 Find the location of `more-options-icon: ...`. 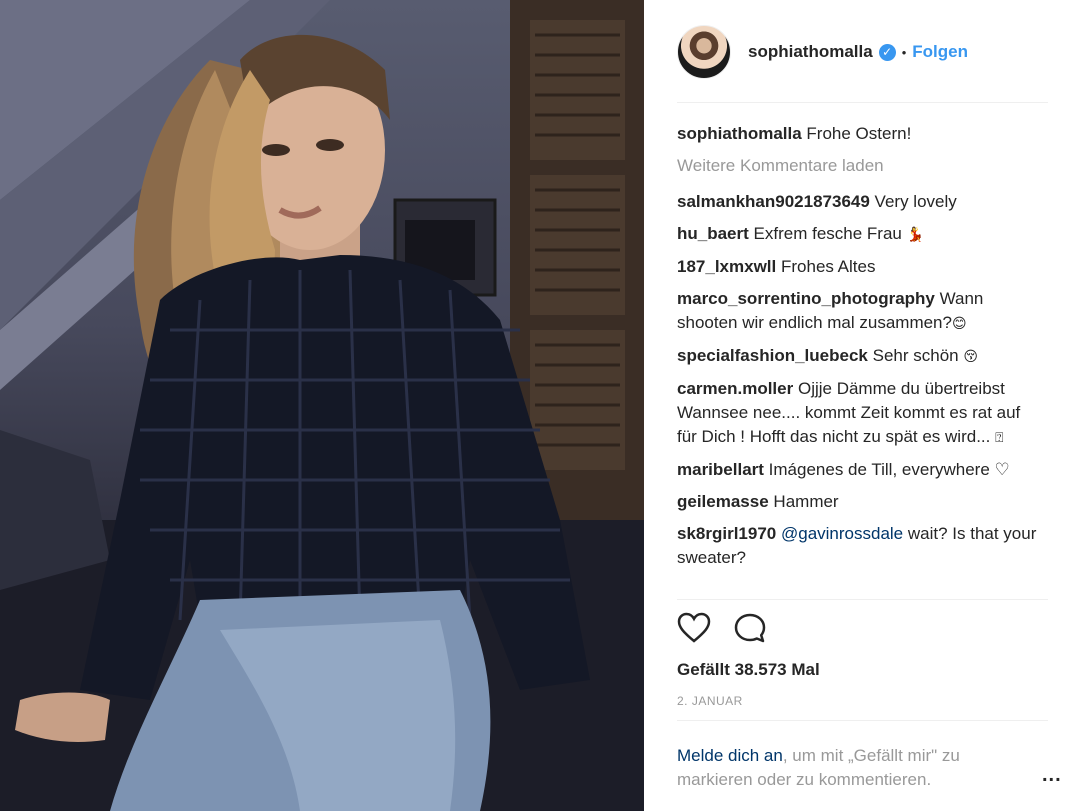

more-options-icon: ... is located at coordinates (1052, 775).